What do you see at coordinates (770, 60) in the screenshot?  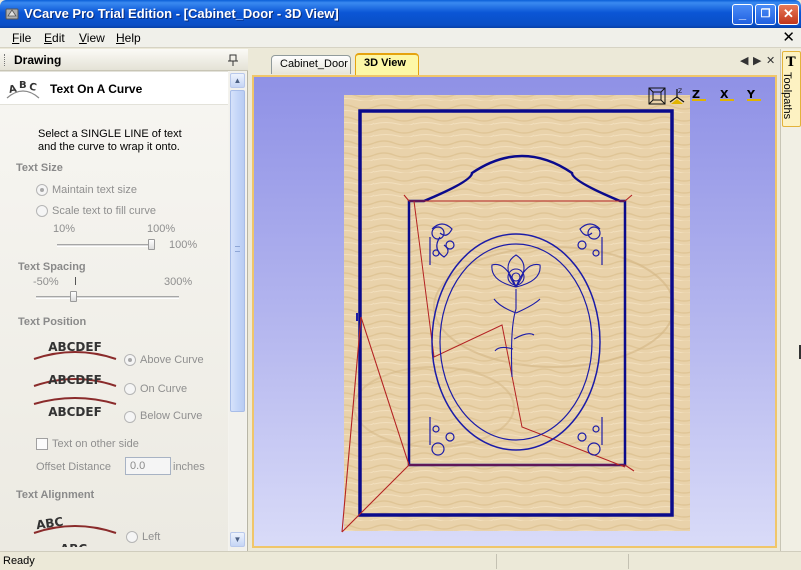 I see `tab-close-icon: ✕` at bounding box center [770, 60].